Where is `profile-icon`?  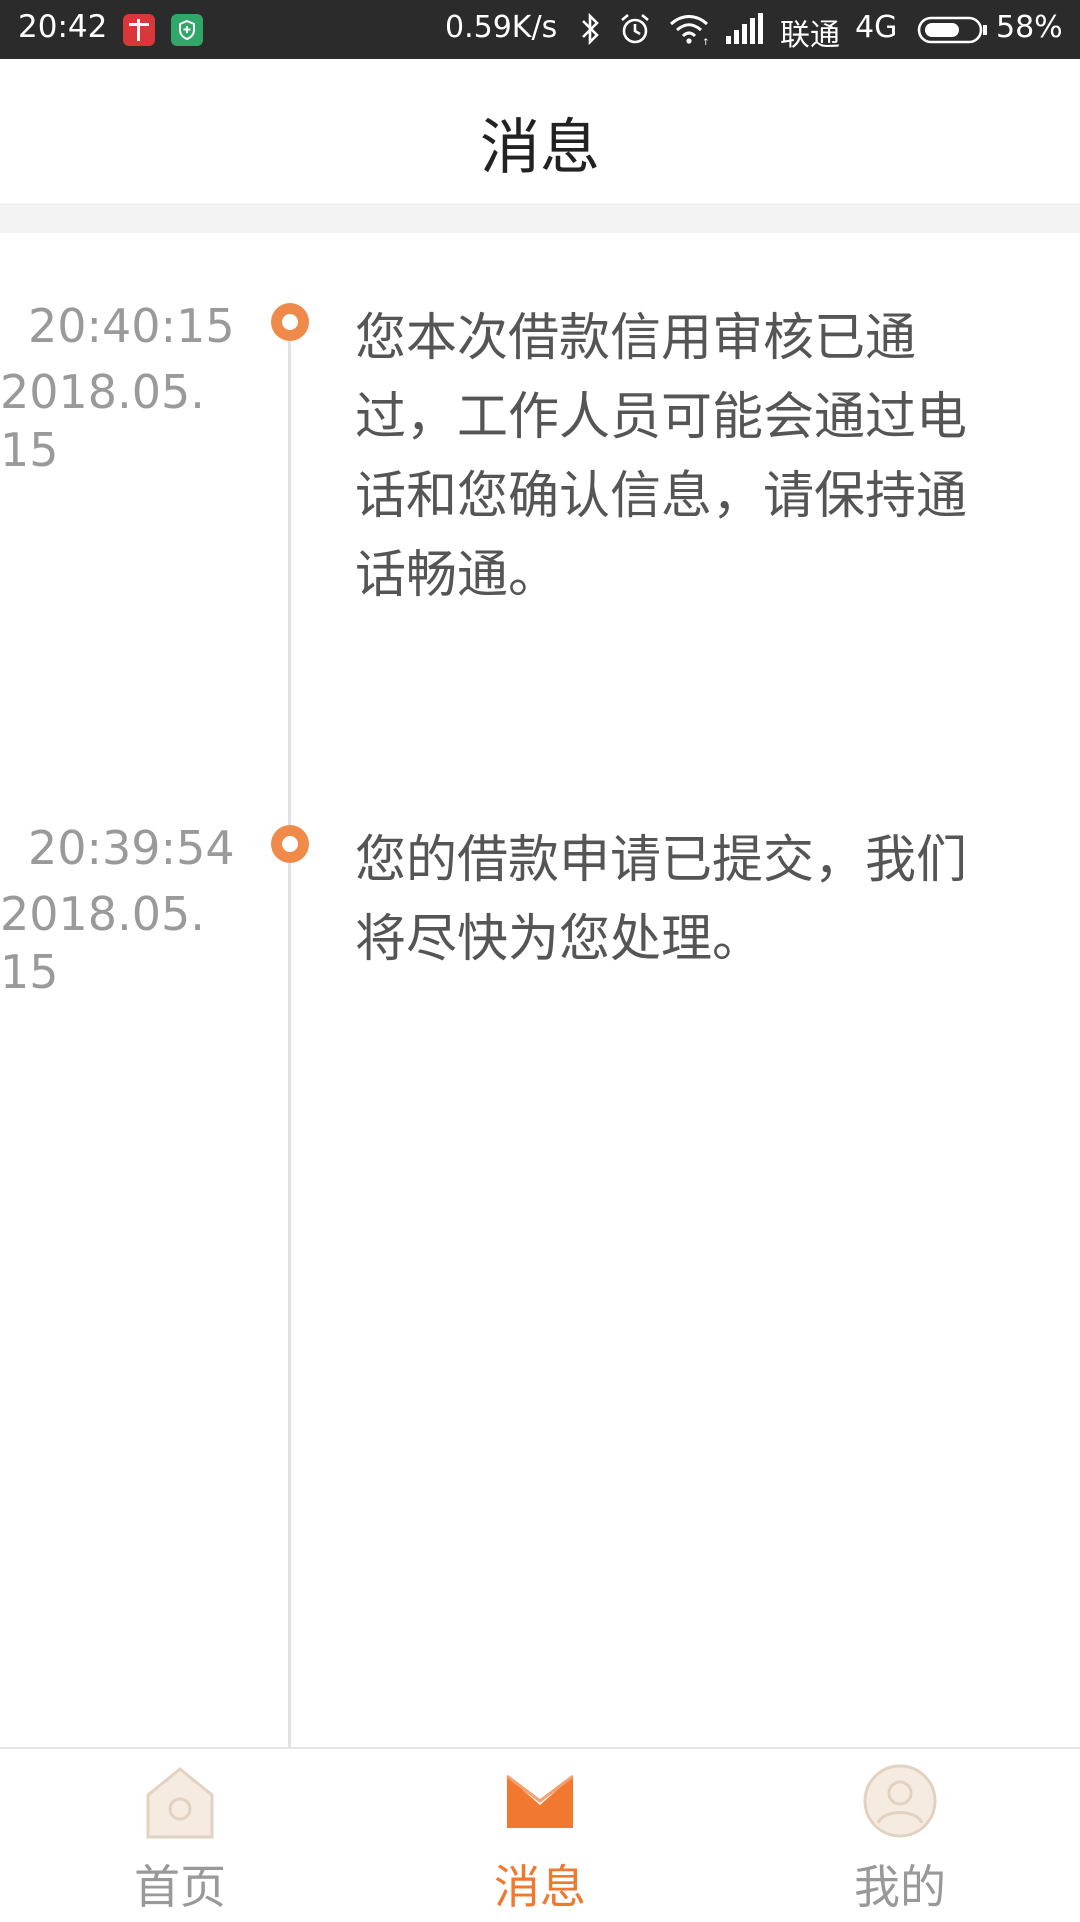
profile-icon is located at coordinates (900, 1803).